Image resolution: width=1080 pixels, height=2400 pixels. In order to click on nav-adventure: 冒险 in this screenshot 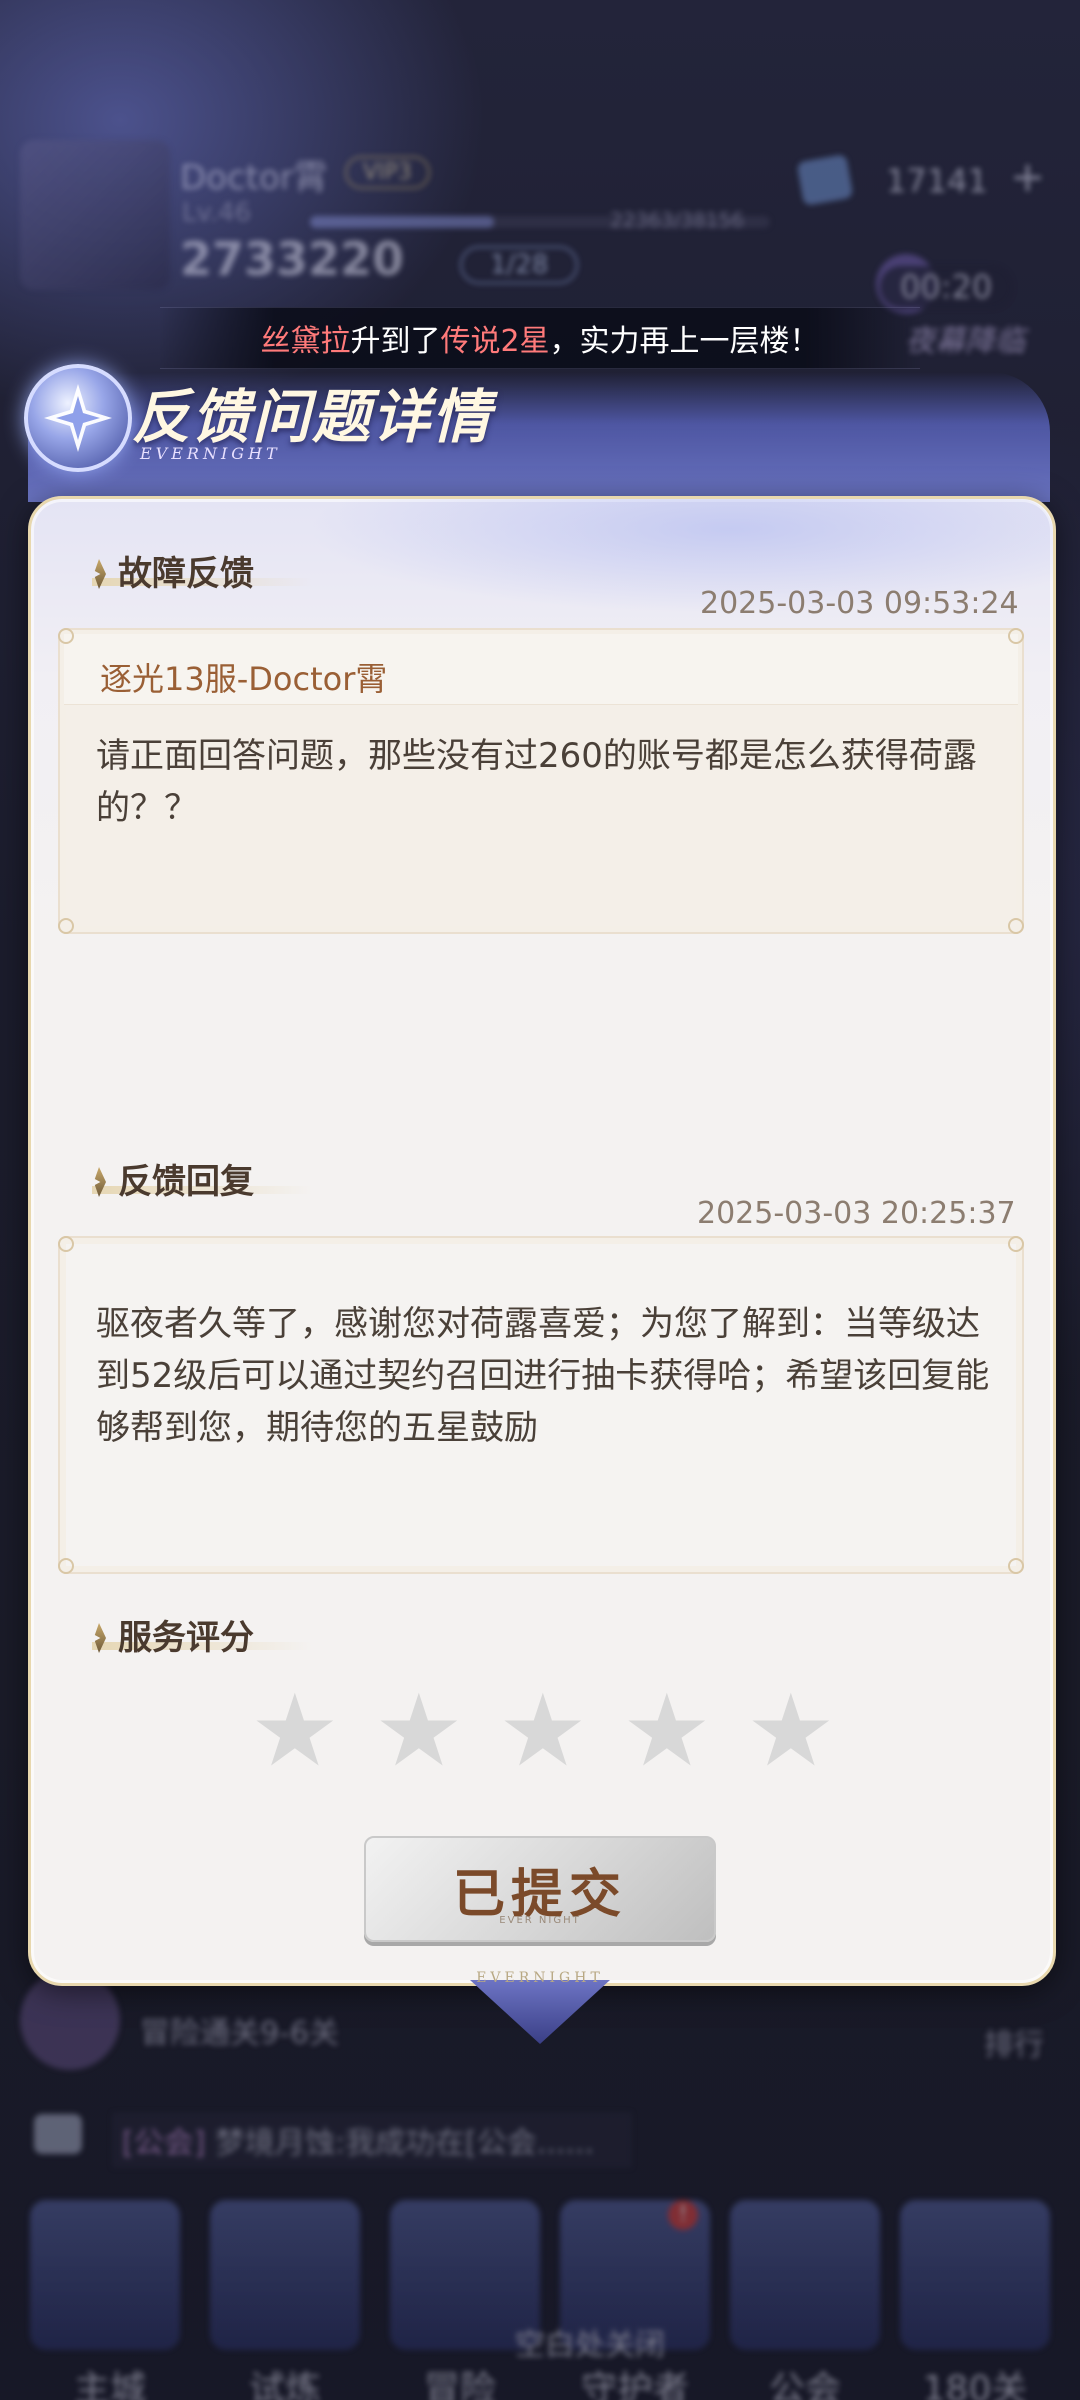, I will do `click(460, 2380)`.